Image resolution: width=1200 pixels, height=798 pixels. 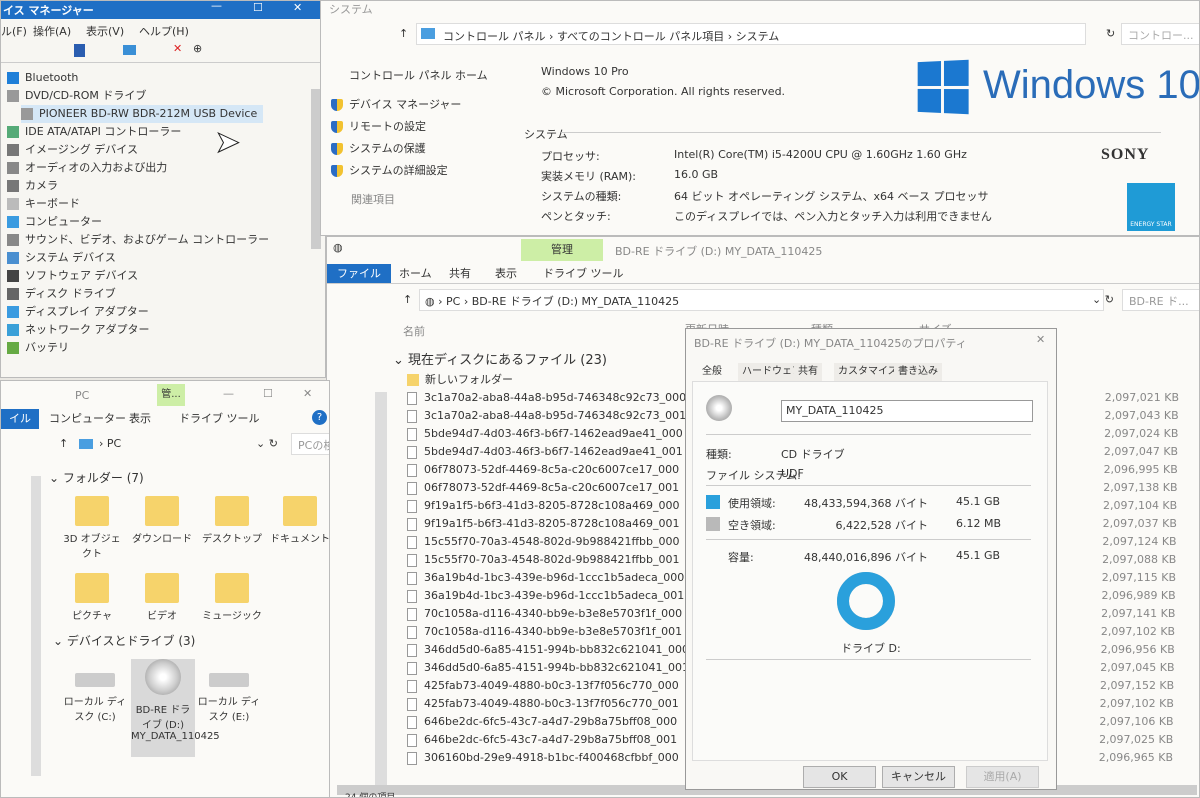 I want to click on tree-item: コンピューター, so click(x=54, y=222).